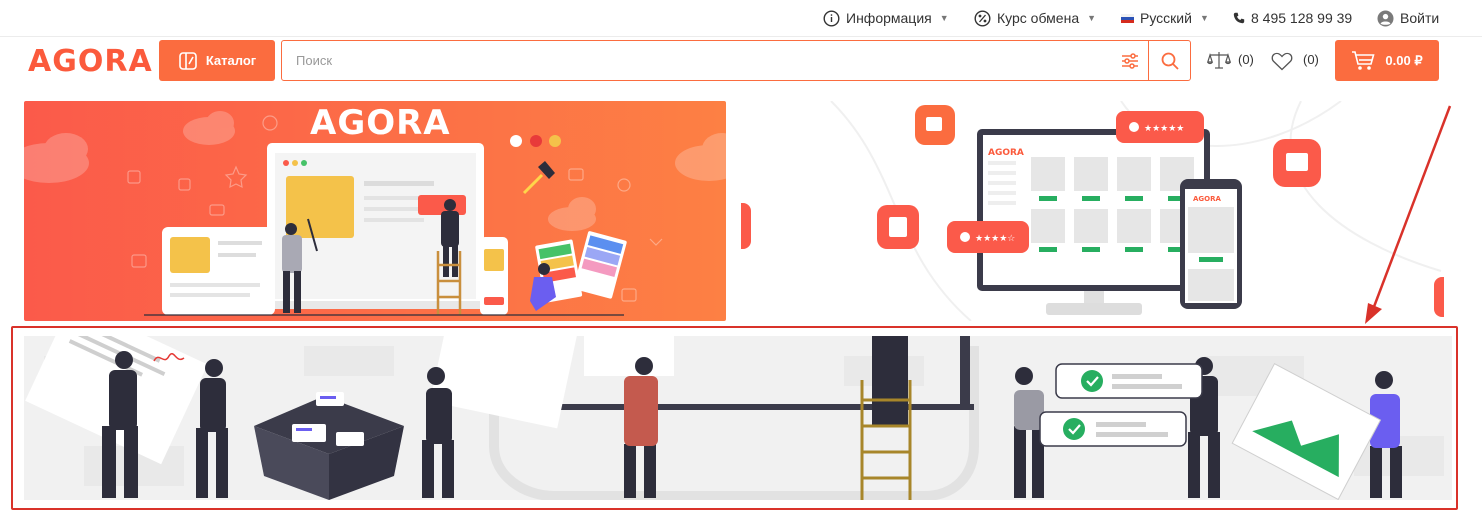 The width and height of the screenshot is (1482, 520). Describe the element at coordinates (1302, 18) in the screenshot. I see `phone-number: 8 495 128 99 39` at that location.